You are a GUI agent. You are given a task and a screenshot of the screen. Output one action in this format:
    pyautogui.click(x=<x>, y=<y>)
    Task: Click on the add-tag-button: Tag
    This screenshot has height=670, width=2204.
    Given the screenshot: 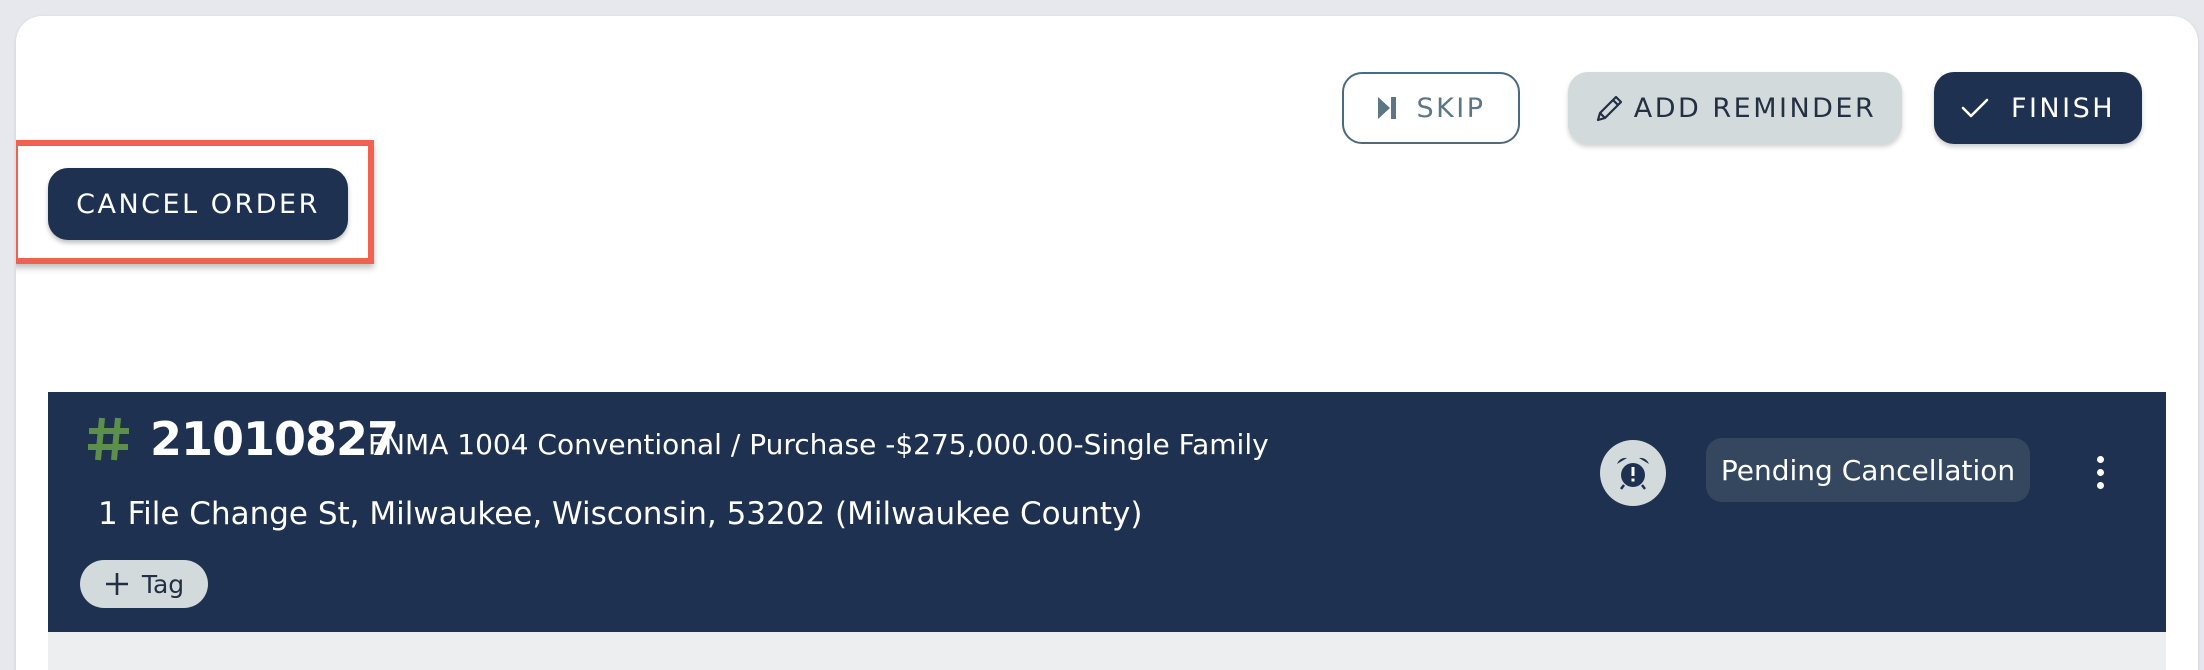 What is the action you would take?
    pyautogui.click(x=144, y=584)
    